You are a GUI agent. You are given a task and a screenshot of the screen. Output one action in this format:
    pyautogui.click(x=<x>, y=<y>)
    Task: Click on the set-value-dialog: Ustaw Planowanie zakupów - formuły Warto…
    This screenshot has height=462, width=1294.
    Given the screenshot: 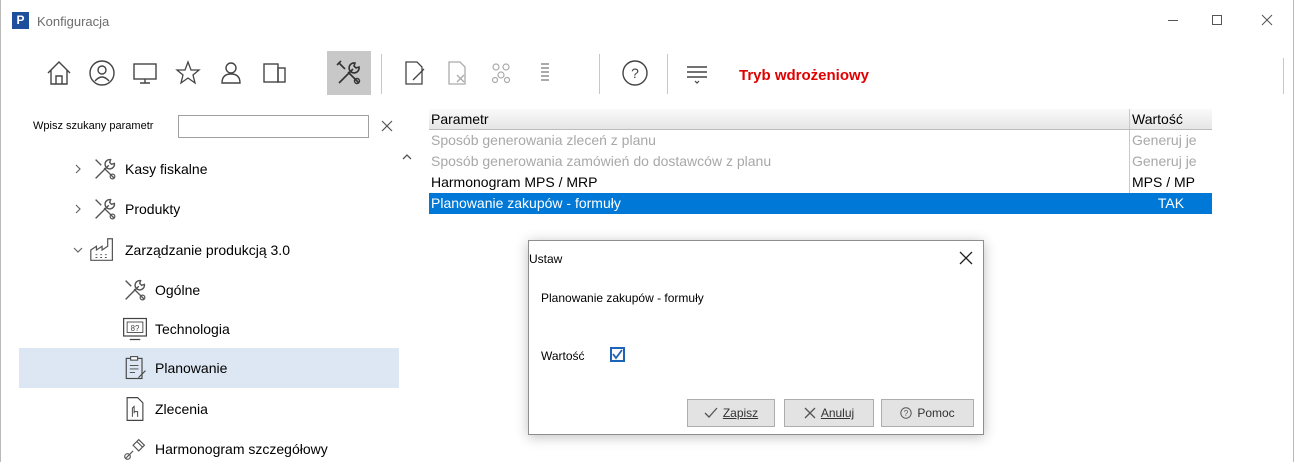 What is the action you would take?
    pyautogui.click(x=756, y=337)
    